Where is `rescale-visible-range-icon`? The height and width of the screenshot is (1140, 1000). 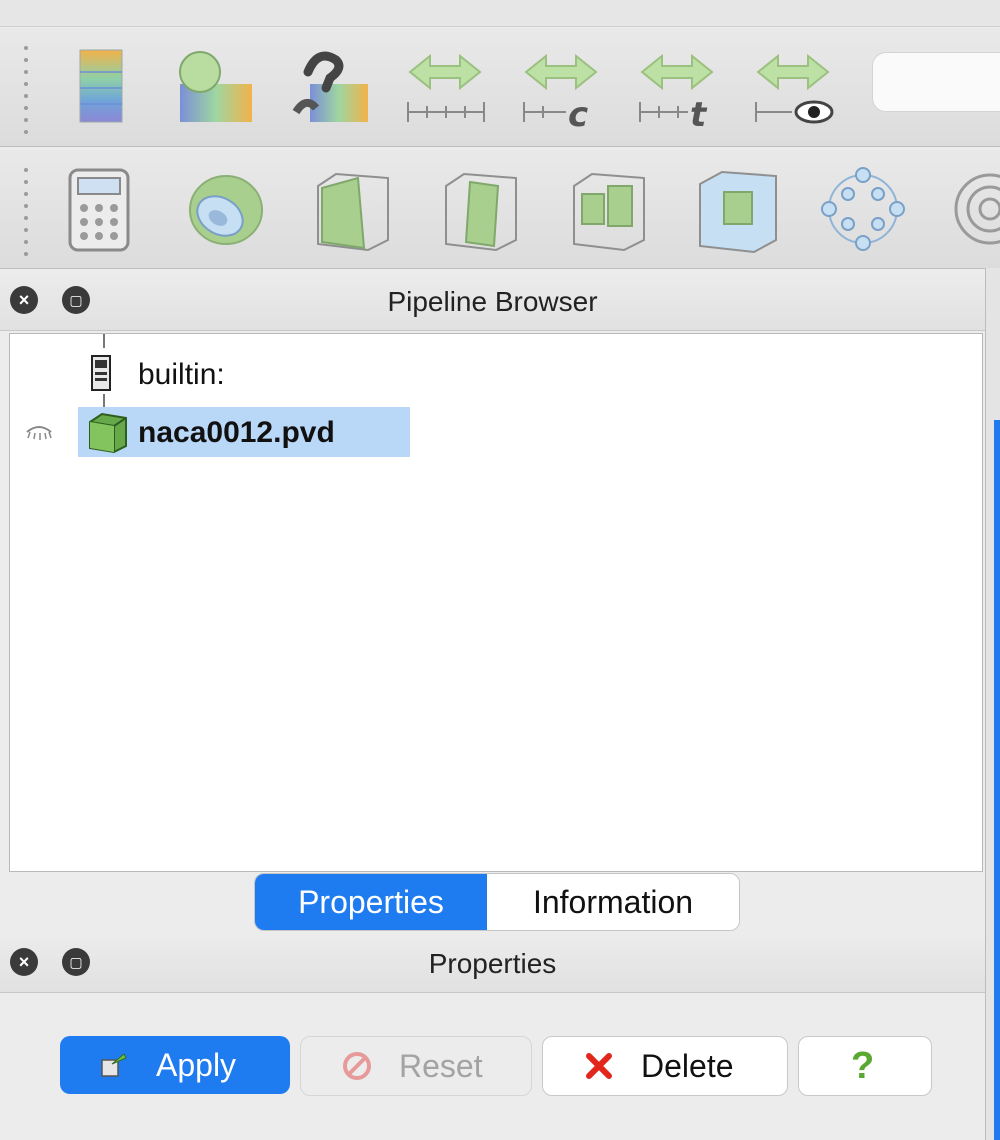 rescale-visible-range-icon is located at coordinates (793, 87).